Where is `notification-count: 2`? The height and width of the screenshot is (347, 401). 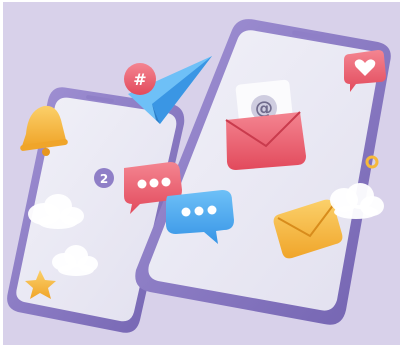 notification-count: 2 is located at coordinates (104, 179).